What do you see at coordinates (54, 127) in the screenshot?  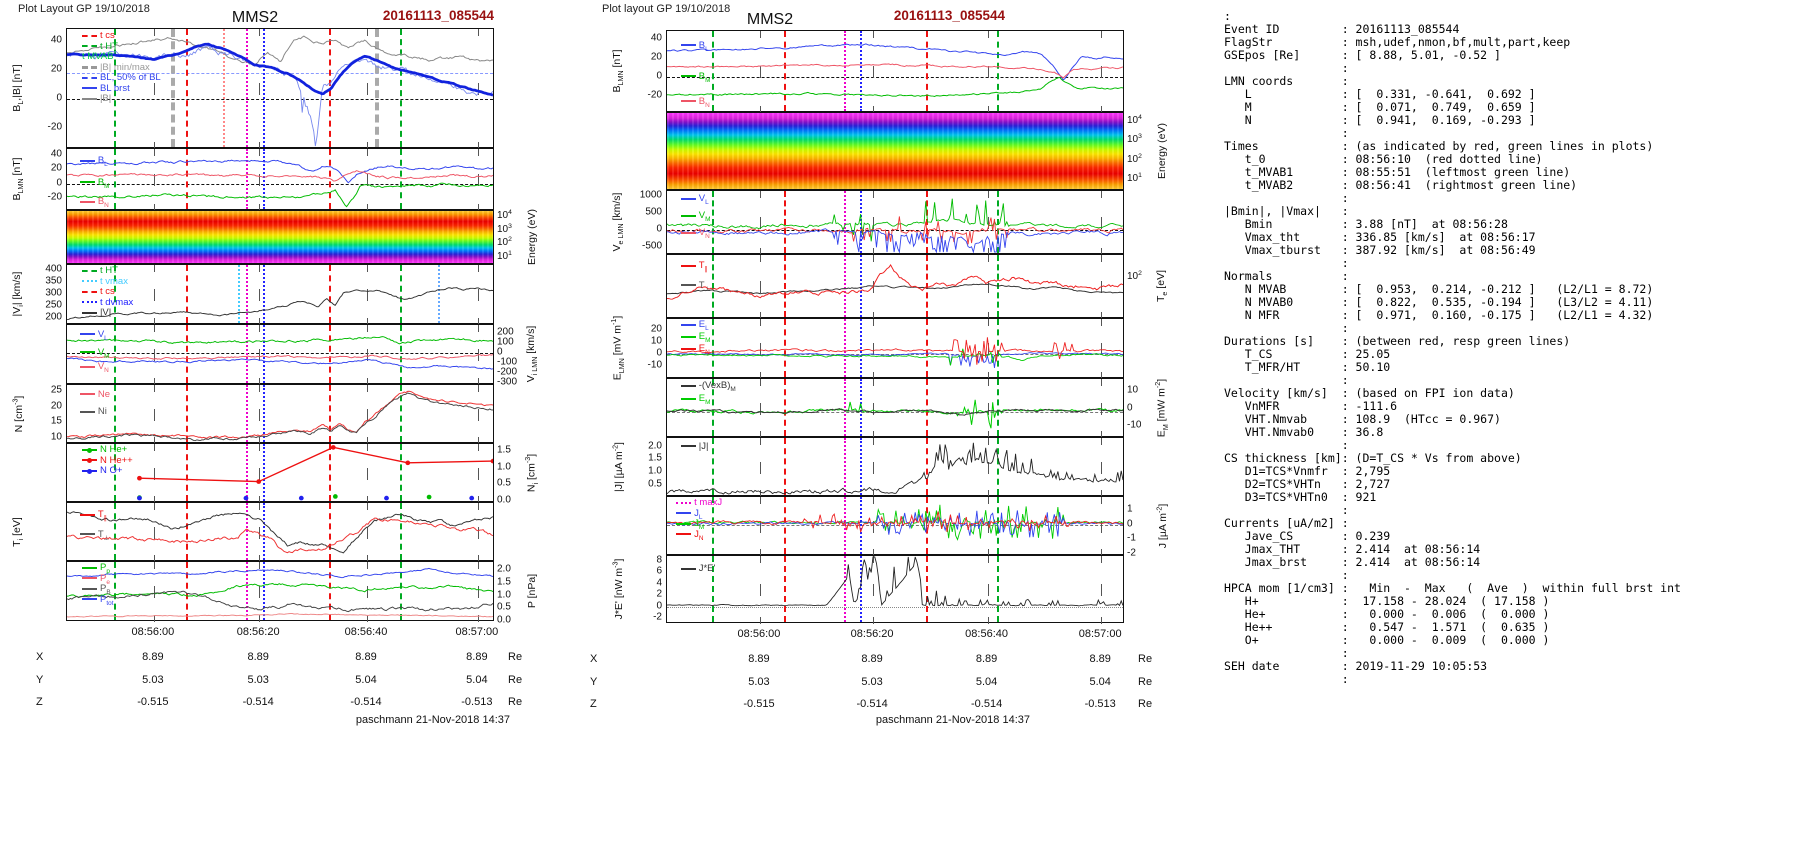 I see `y-axis-tick-label: -20` at bounding box center [54, 127].